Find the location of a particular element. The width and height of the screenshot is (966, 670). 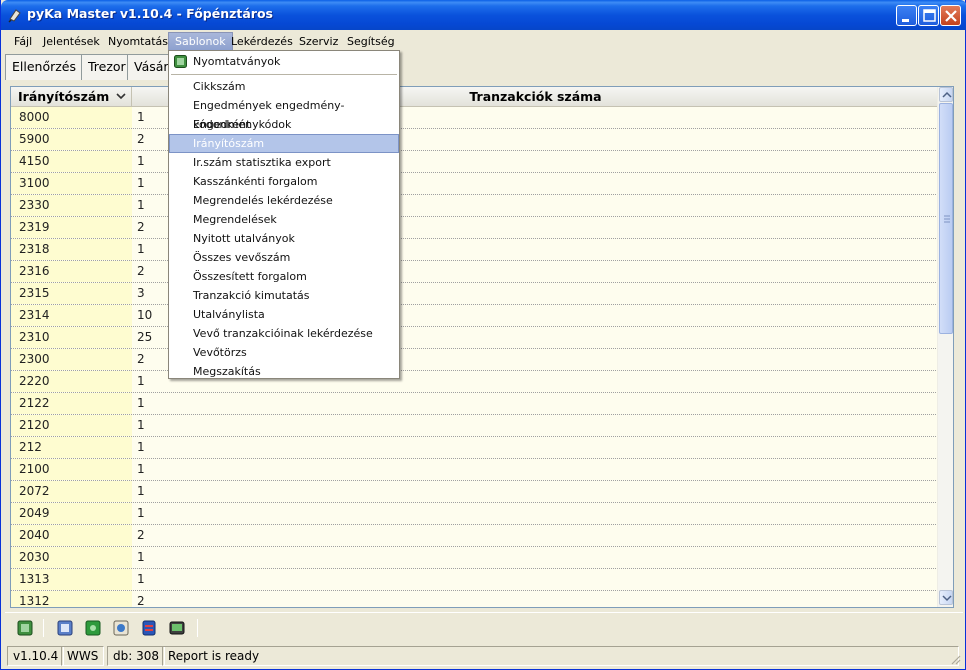

table-row: 2330 1 is located at coordinates (474, 206).